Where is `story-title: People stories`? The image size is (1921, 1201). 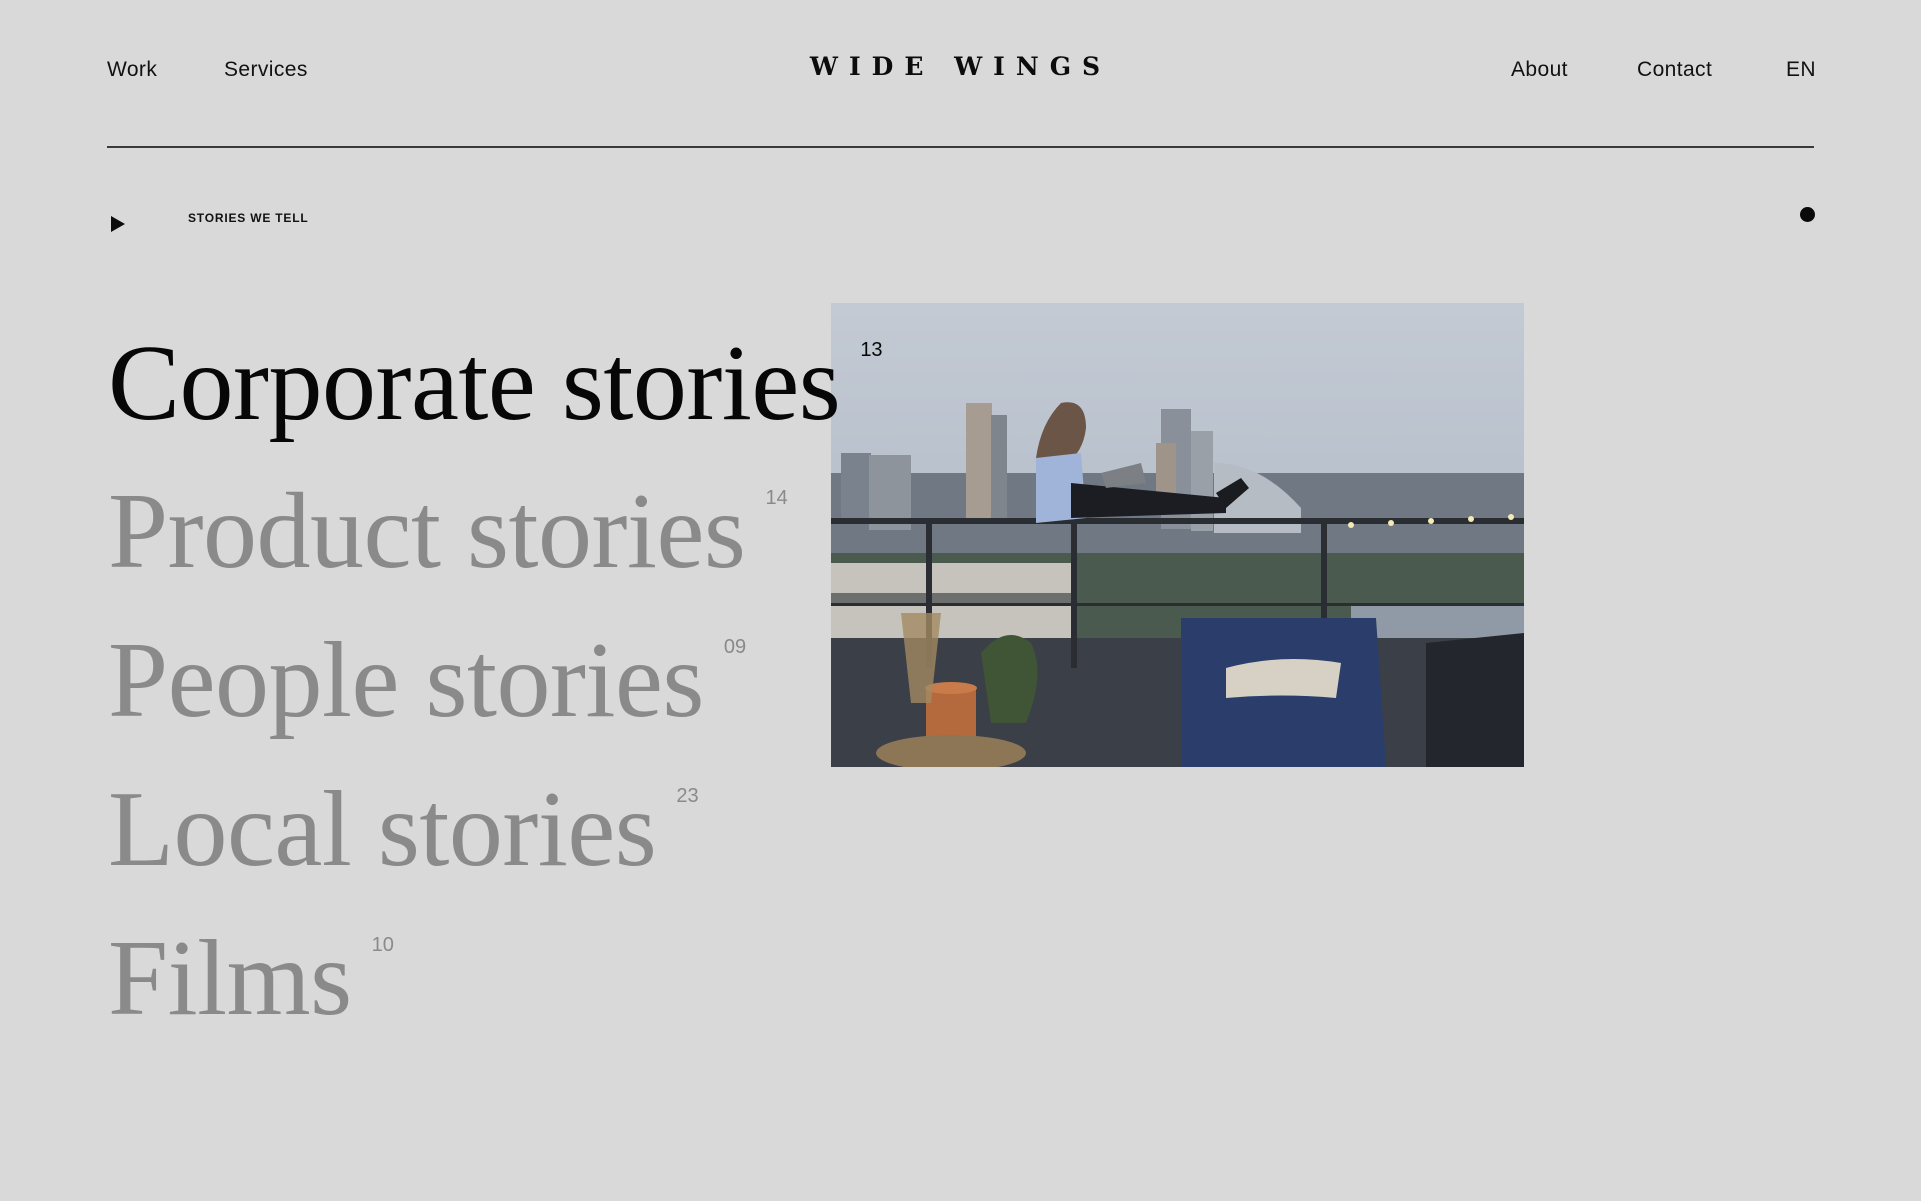
story-title: People stories is located at coordinates (406, 680).